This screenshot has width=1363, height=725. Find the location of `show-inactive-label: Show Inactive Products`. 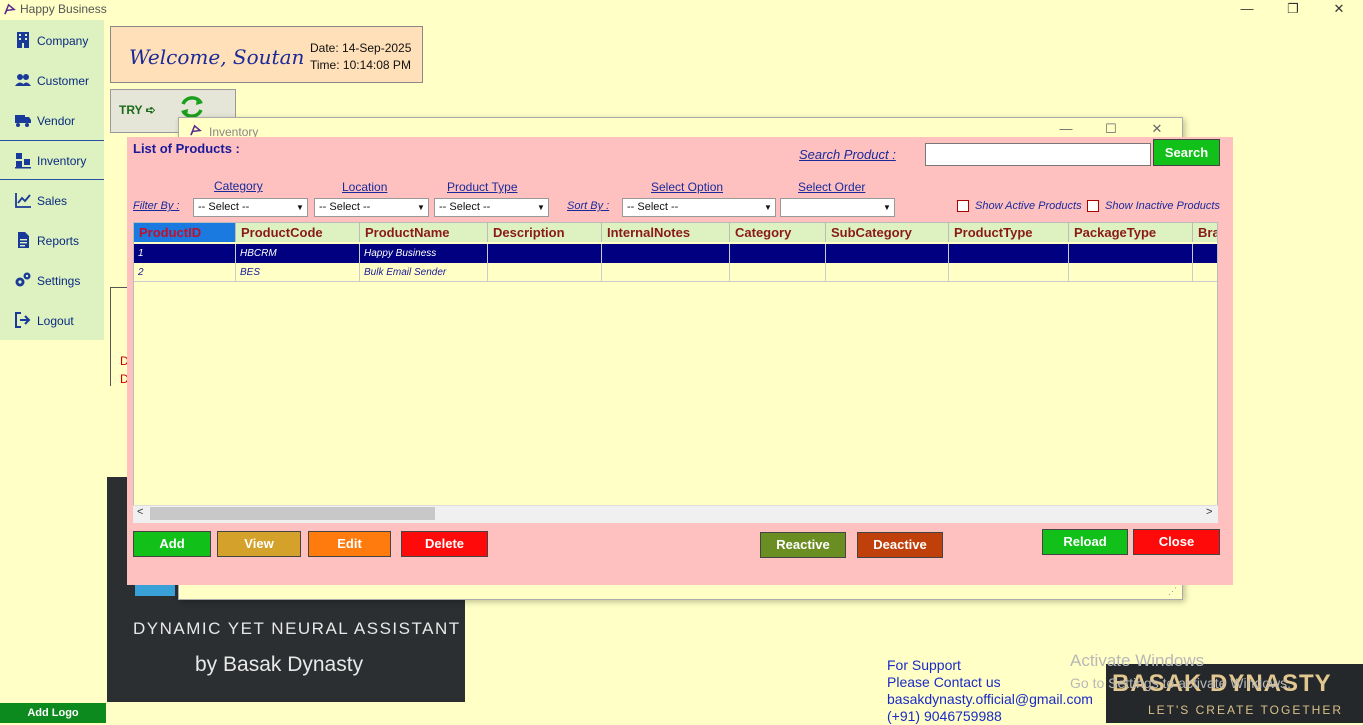

show-inactive-label: Show Inactive Products is located at coordinates (1162, 206).